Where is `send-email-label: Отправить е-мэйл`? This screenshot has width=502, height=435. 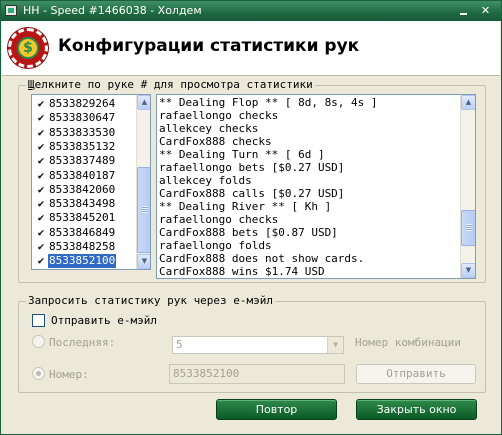
send-email-label: Отправить е-мэйл is located at coordinates (104, 320).